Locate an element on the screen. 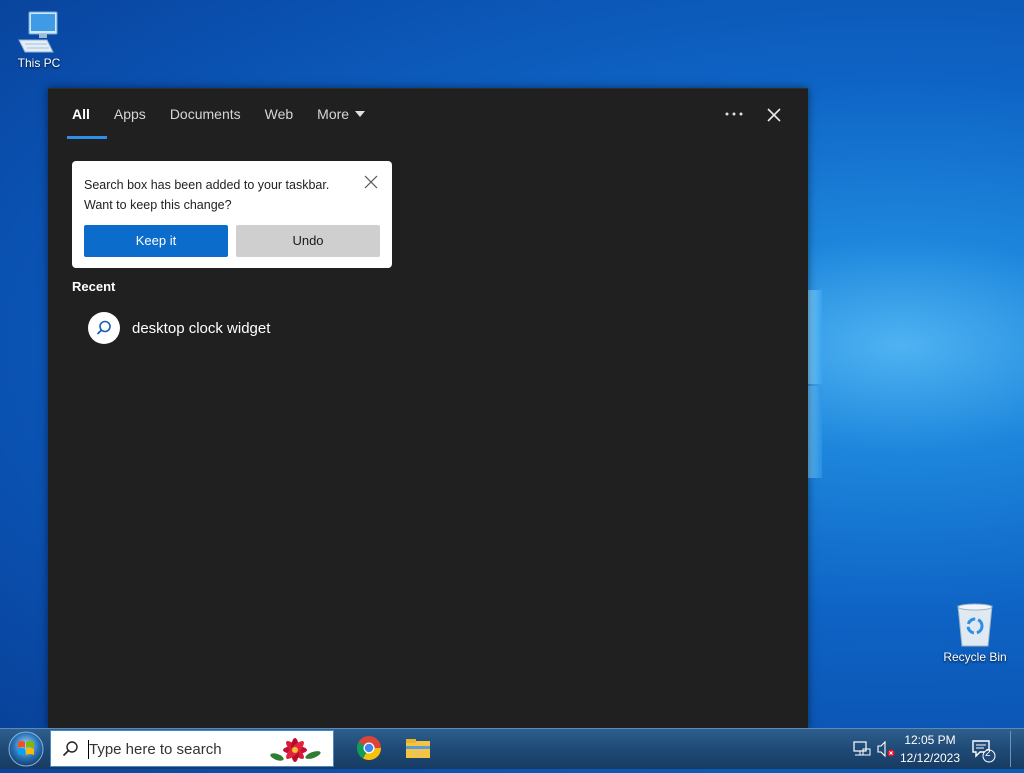  desktop-icon-label: This PC is located at coordinates (39, 63).